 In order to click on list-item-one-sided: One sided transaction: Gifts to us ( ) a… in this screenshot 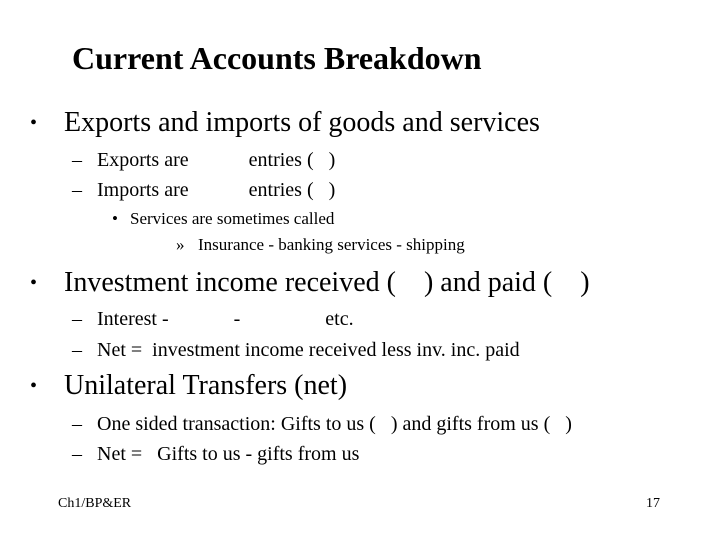, I will do `click(334, 424)`.